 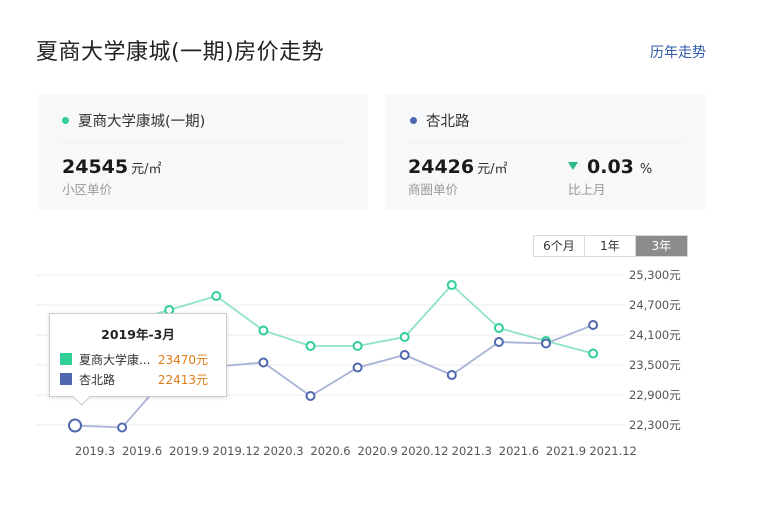 What do you see at coordinates (425, 451) in the screenshot?
I see `x-tick-label: 2020.12` at bounding box center [425, 451].